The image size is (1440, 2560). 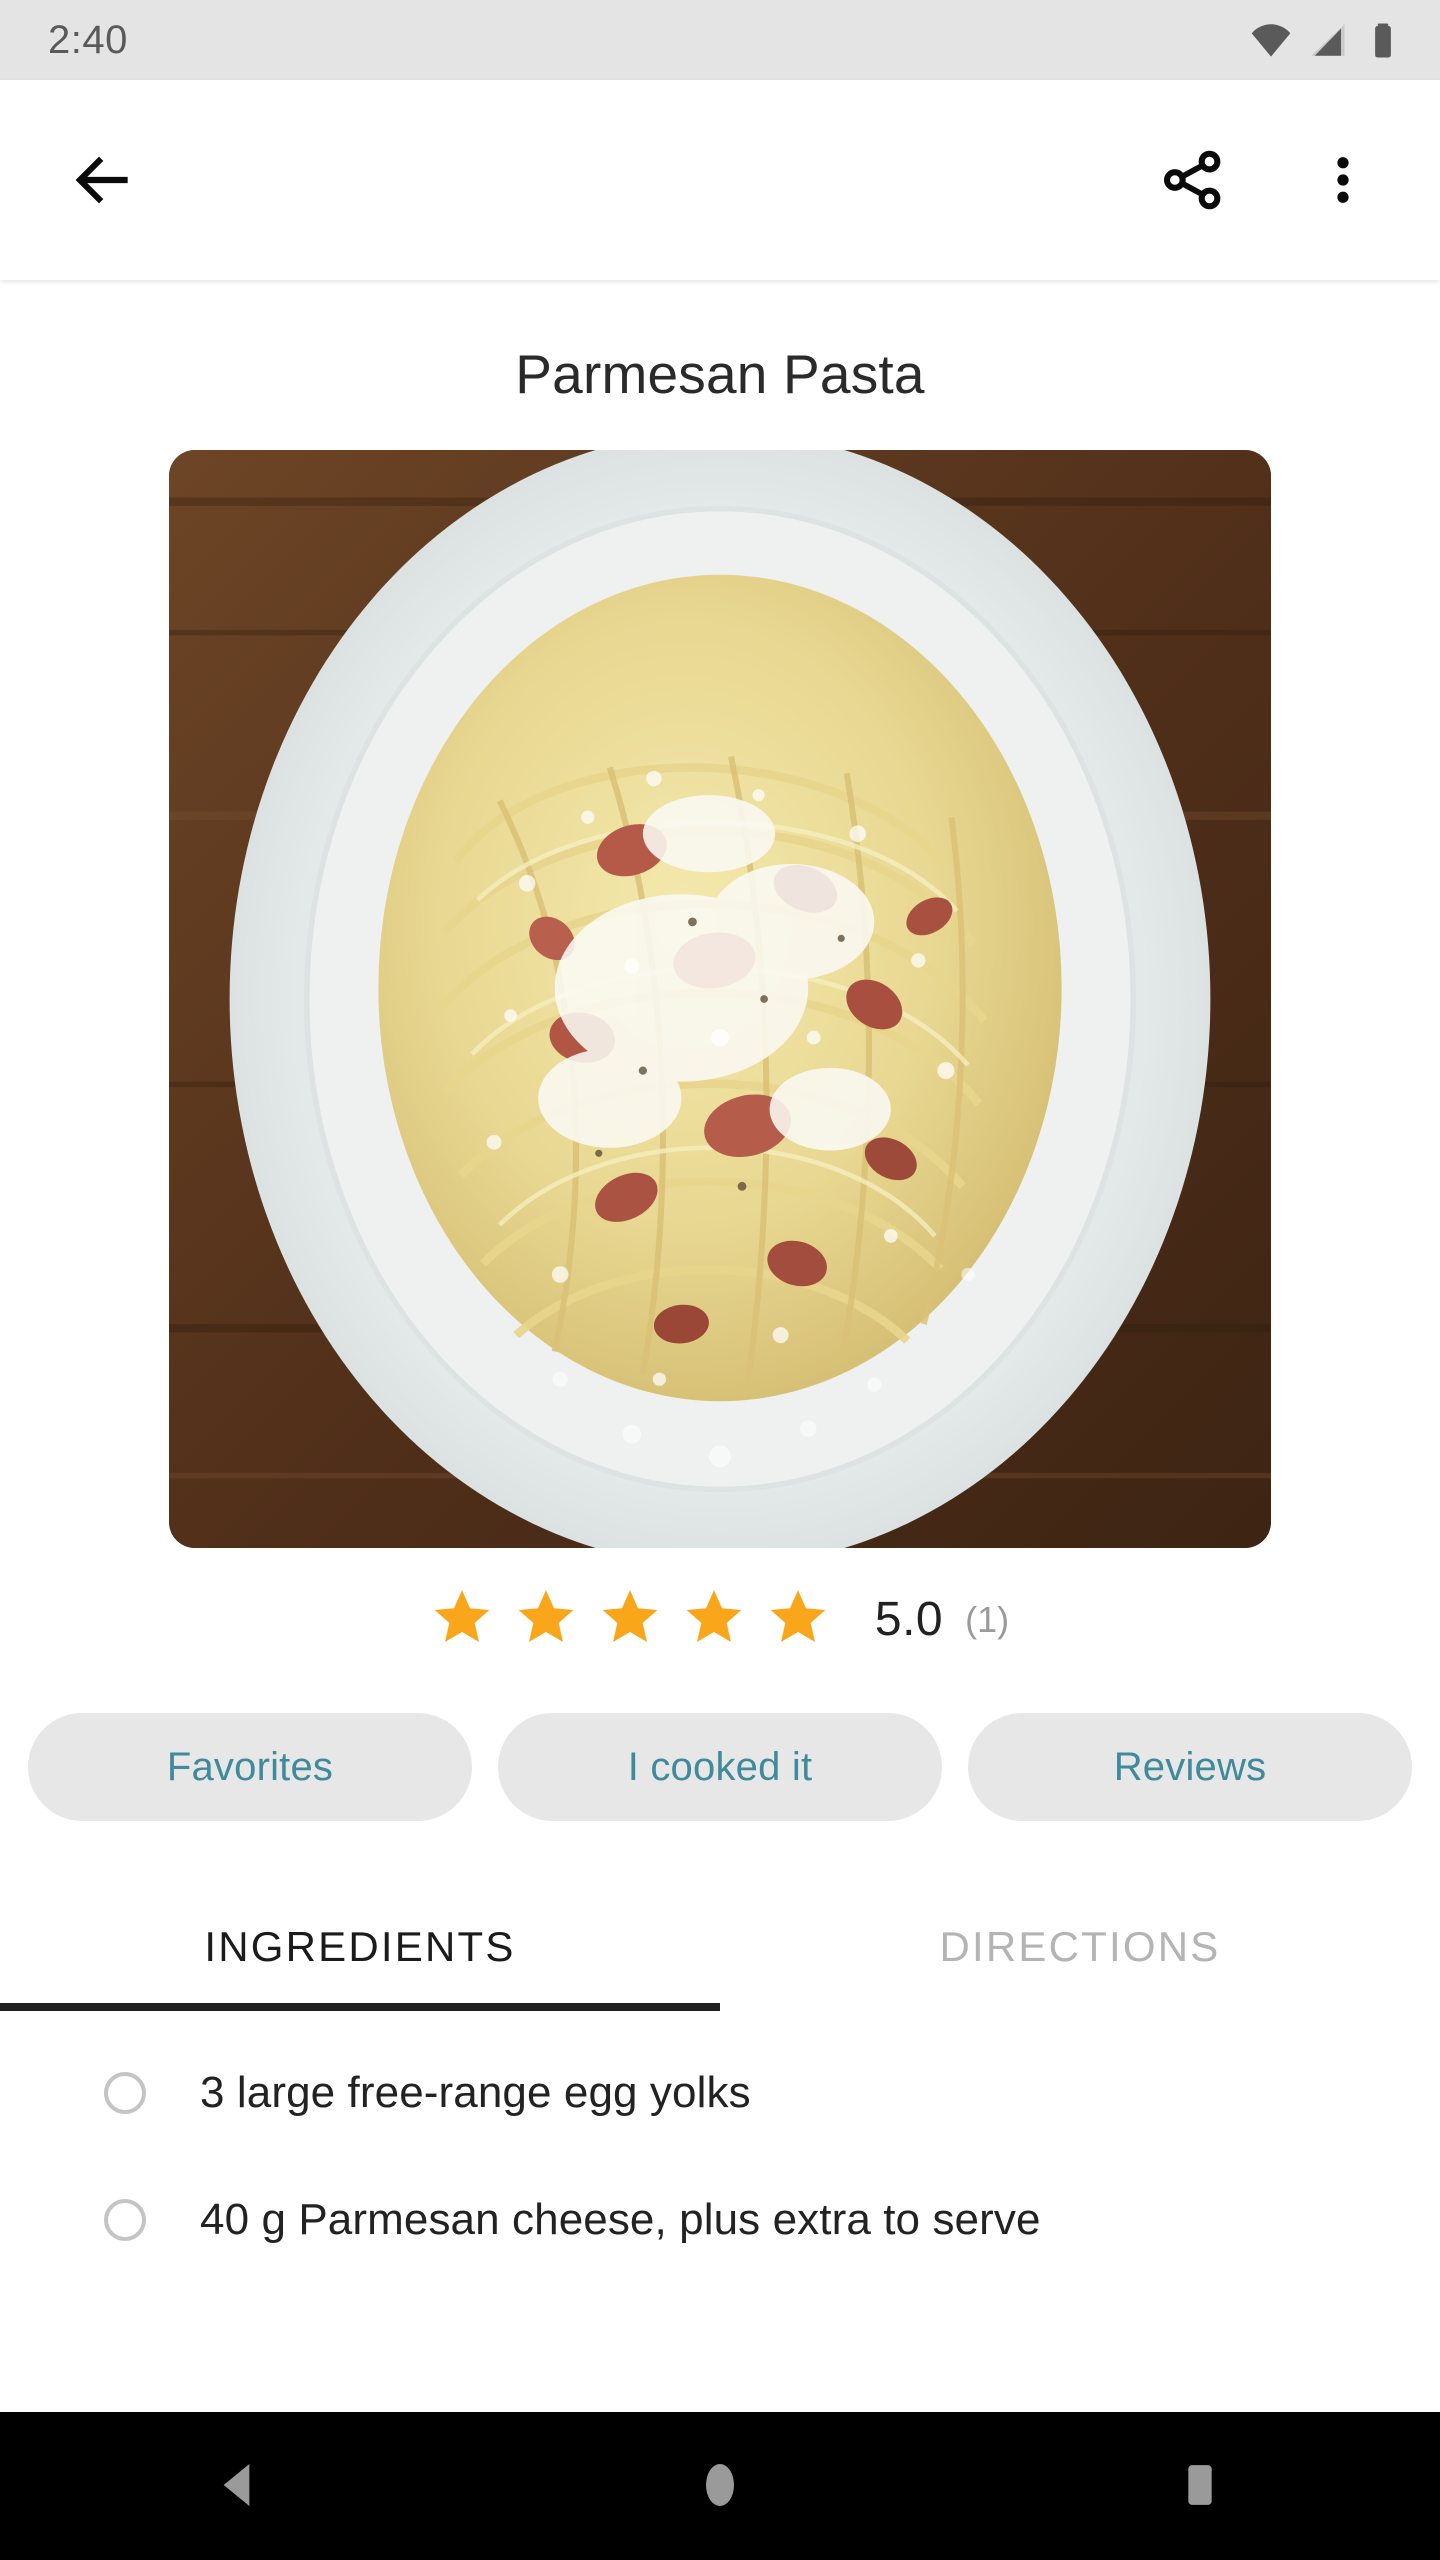 I want to click on home-circle-icon, so click(x=720, y=2486).